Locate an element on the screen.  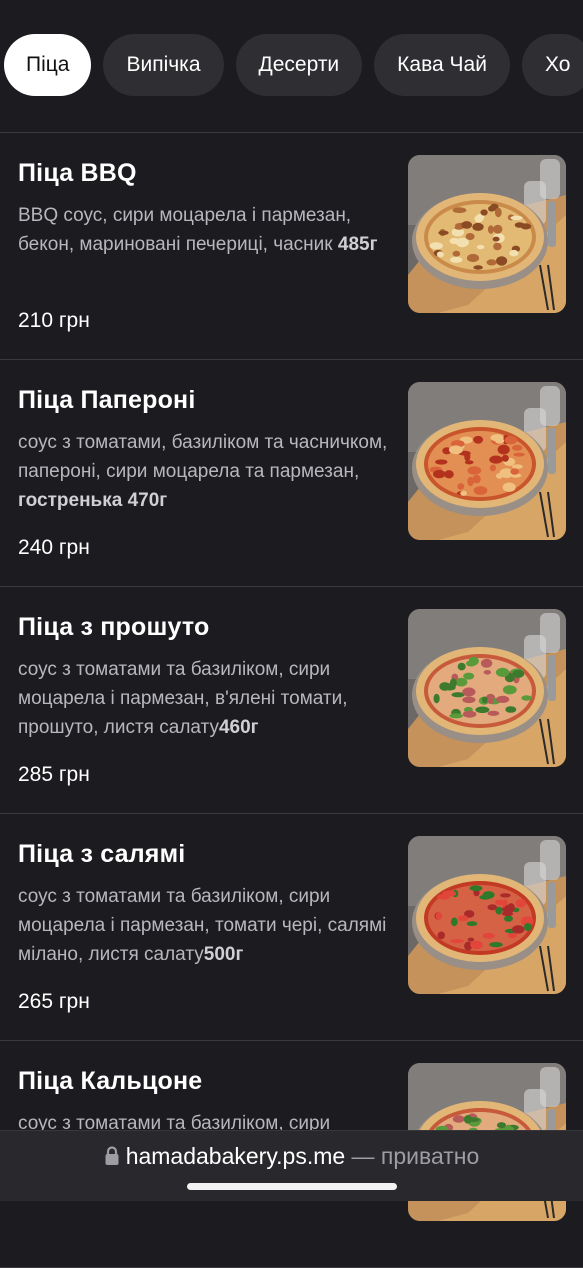
item-name: Піца Кальцоне is located at coordinates (110, 1081).